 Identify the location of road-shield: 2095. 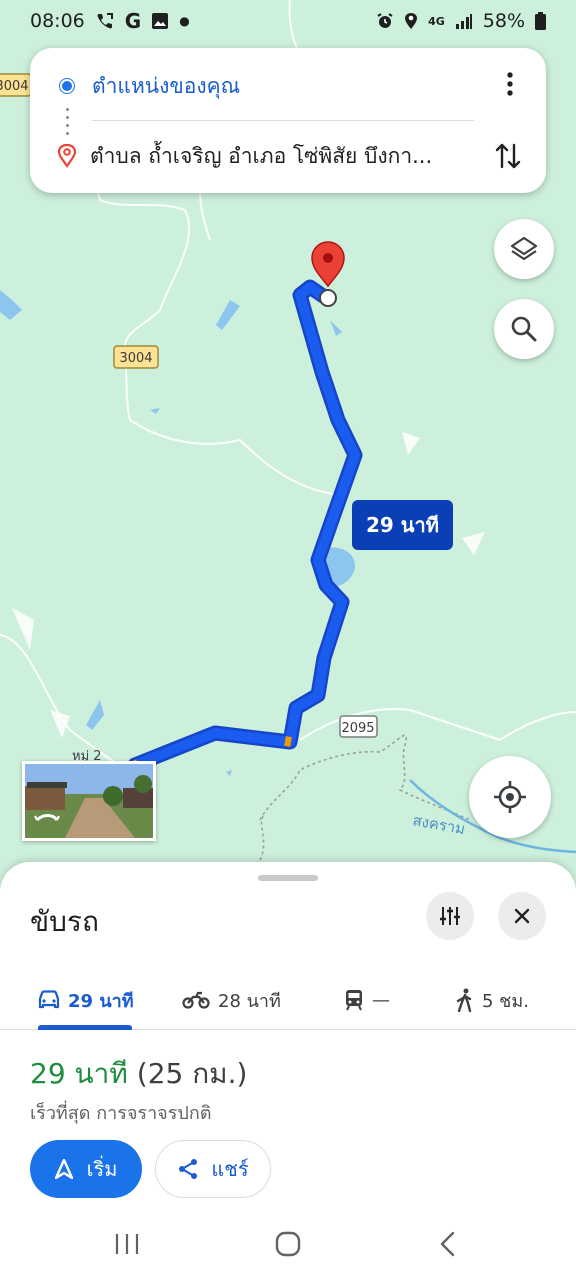
(358, 726).